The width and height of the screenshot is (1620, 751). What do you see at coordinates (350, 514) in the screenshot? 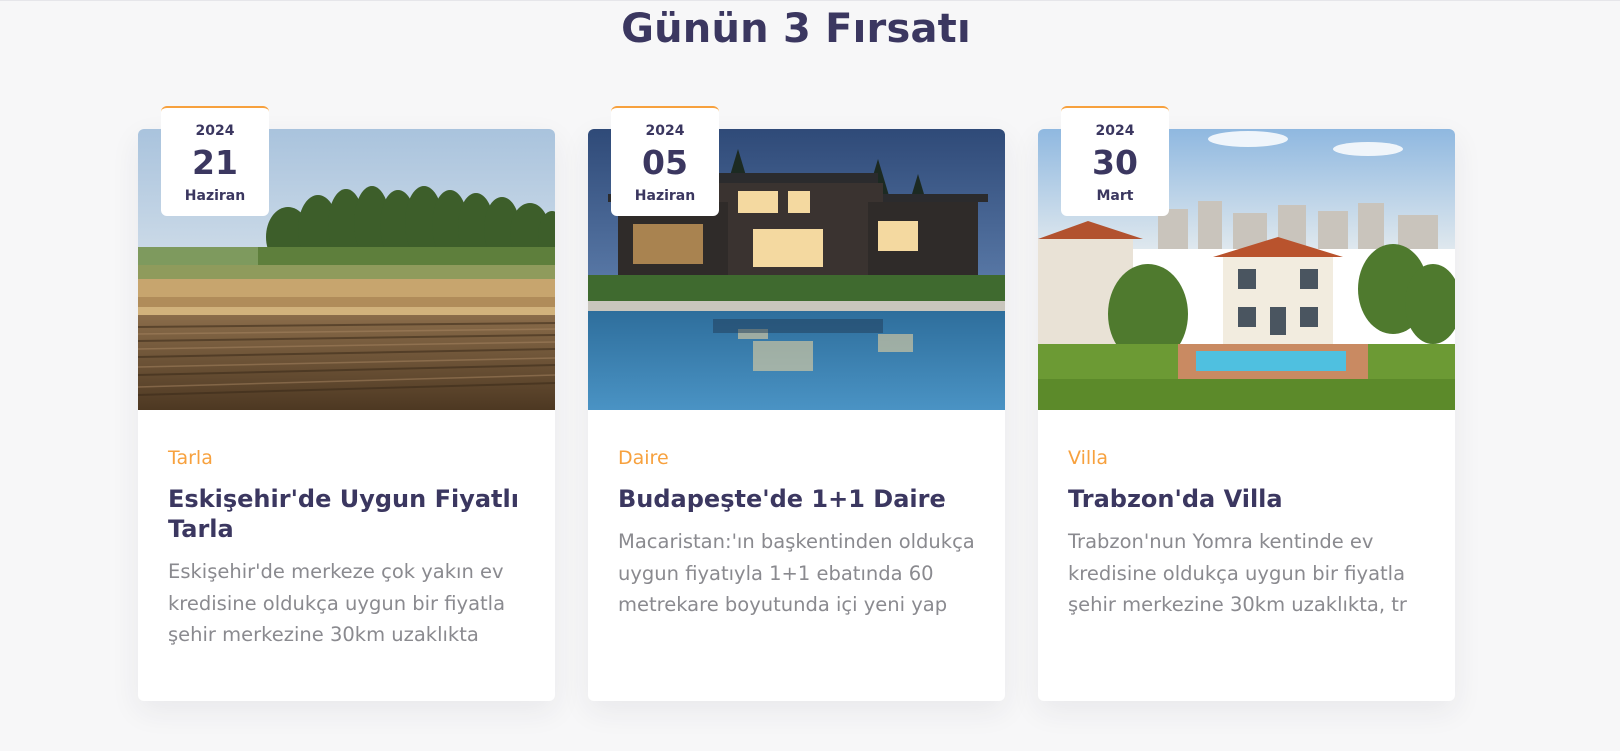
I see `card-title: Eskişehir'de Uygun Fiyatlı Tarla` at bounding box center [350, 514].